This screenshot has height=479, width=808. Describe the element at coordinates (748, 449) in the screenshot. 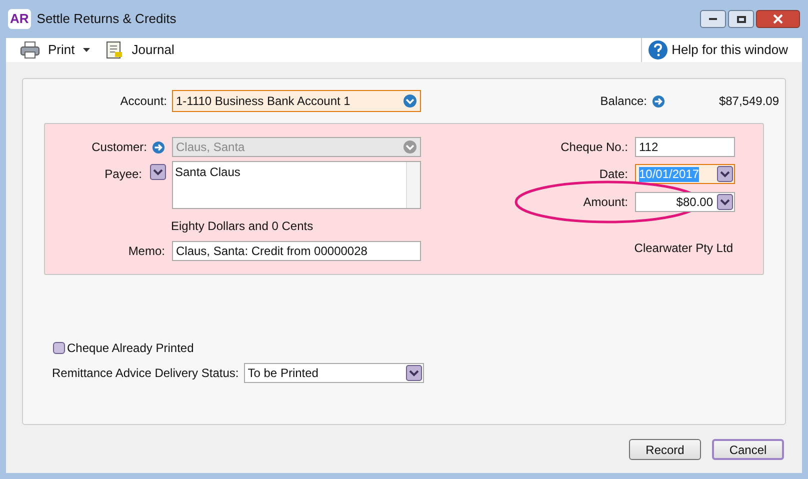

I see `cancel-button: Cancel` at that location.